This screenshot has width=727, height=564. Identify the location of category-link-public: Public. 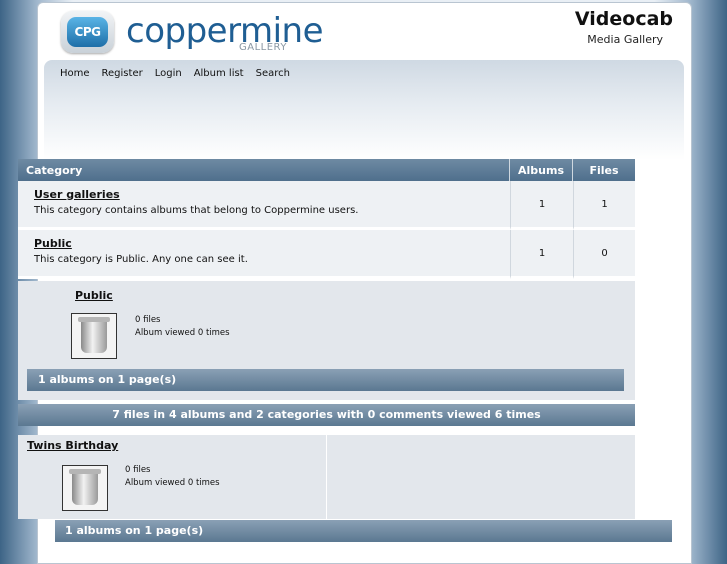
(53, 243).